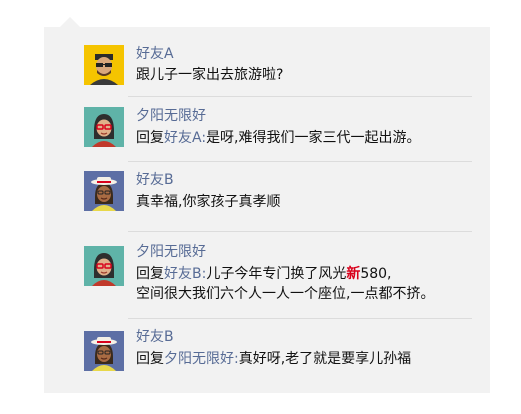  I want to click on comment-text: 回复好友A:是呀,难得我们一家三代一起出游。, so click(278, 138).